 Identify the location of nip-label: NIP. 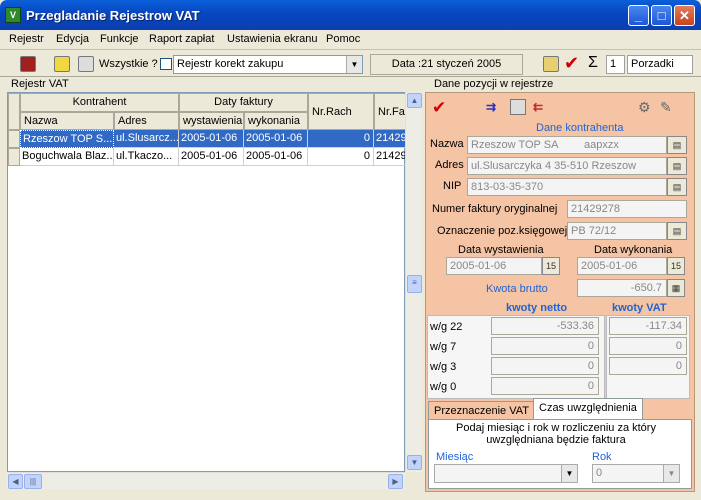
(452, 186).